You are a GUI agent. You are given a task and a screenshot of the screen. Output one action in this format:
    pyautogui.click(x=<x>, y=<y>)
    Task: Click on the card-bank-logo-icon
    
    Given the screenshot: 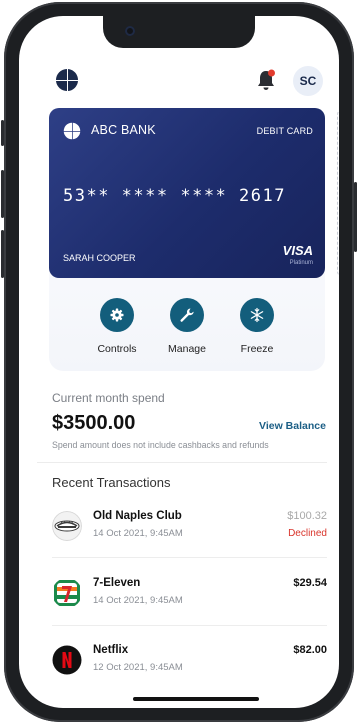 What is the action you would take?
    pyautogui.click(x=72, y=131)
    